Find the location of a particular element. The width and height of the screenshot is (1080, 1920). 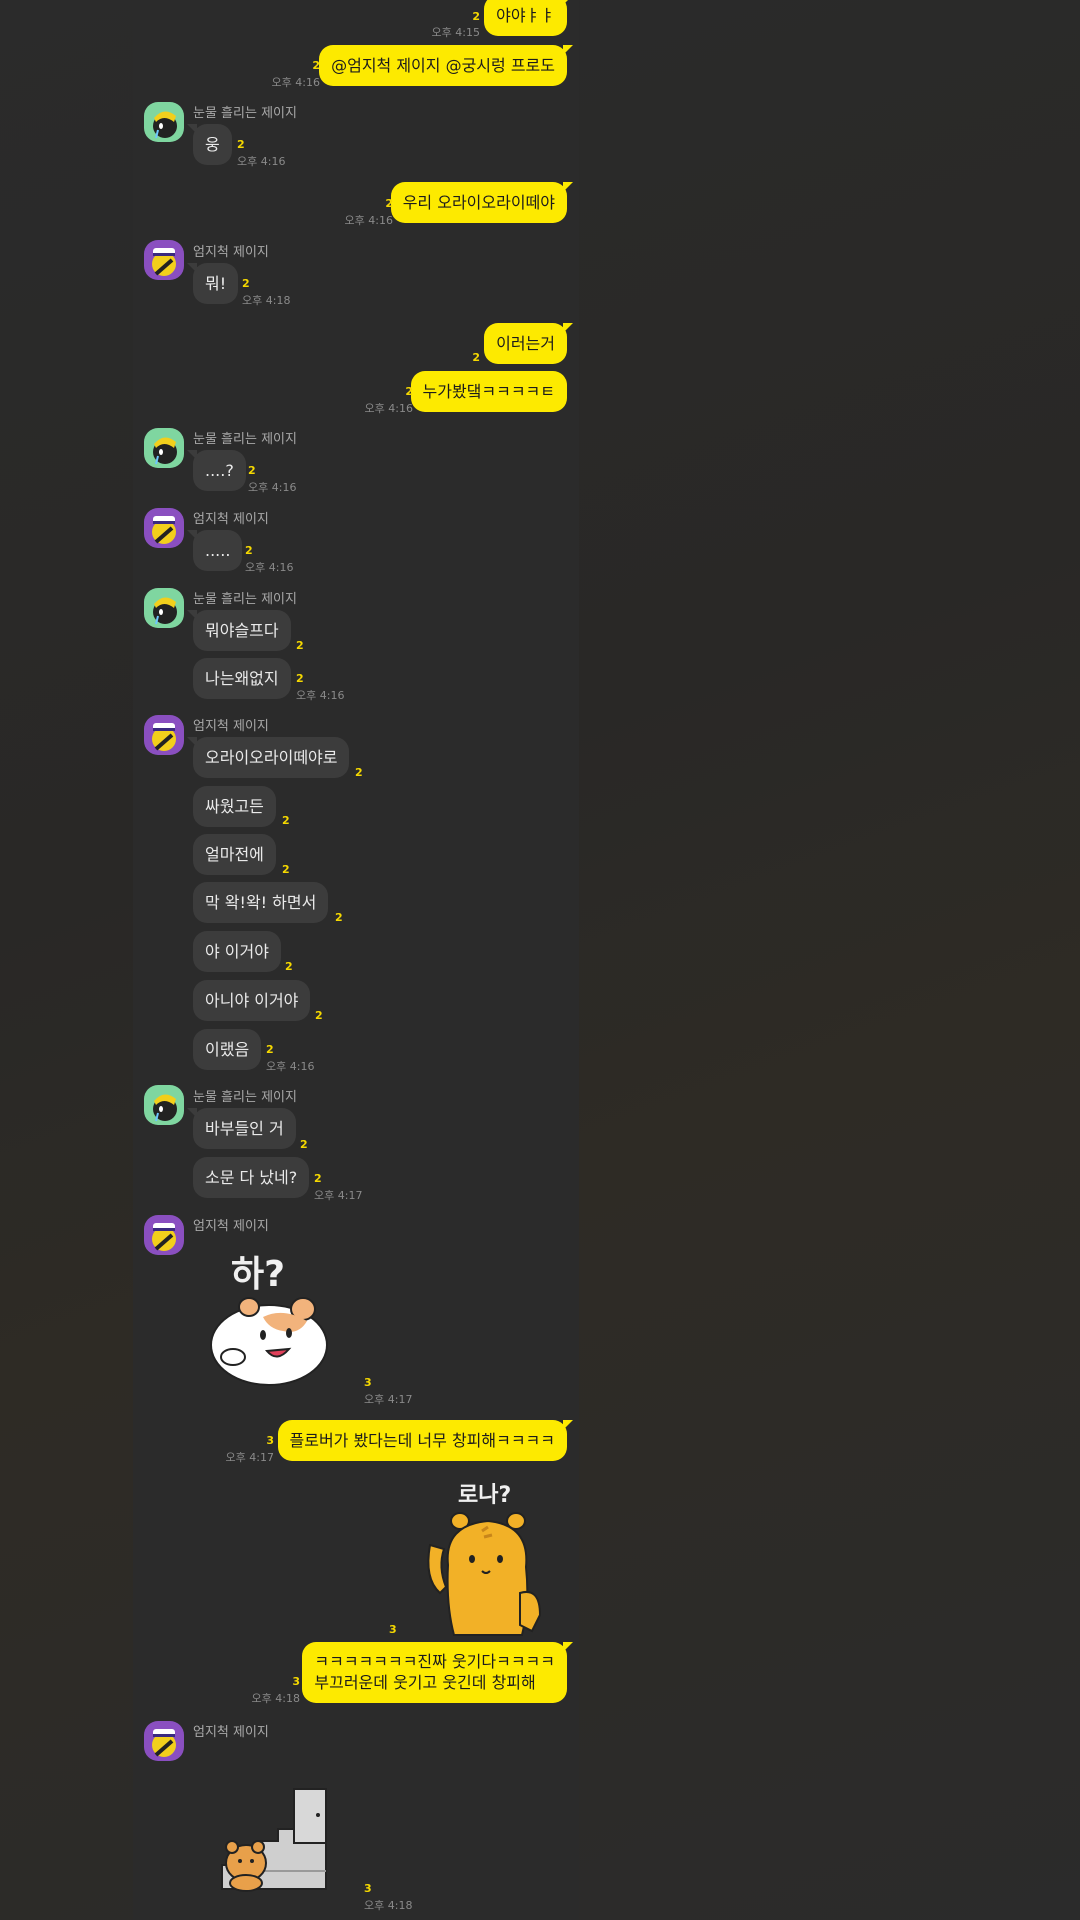

my-message-bubble: @엄지척 제이지 @궁시렁 프로도 is located at coordinates (443, 65).